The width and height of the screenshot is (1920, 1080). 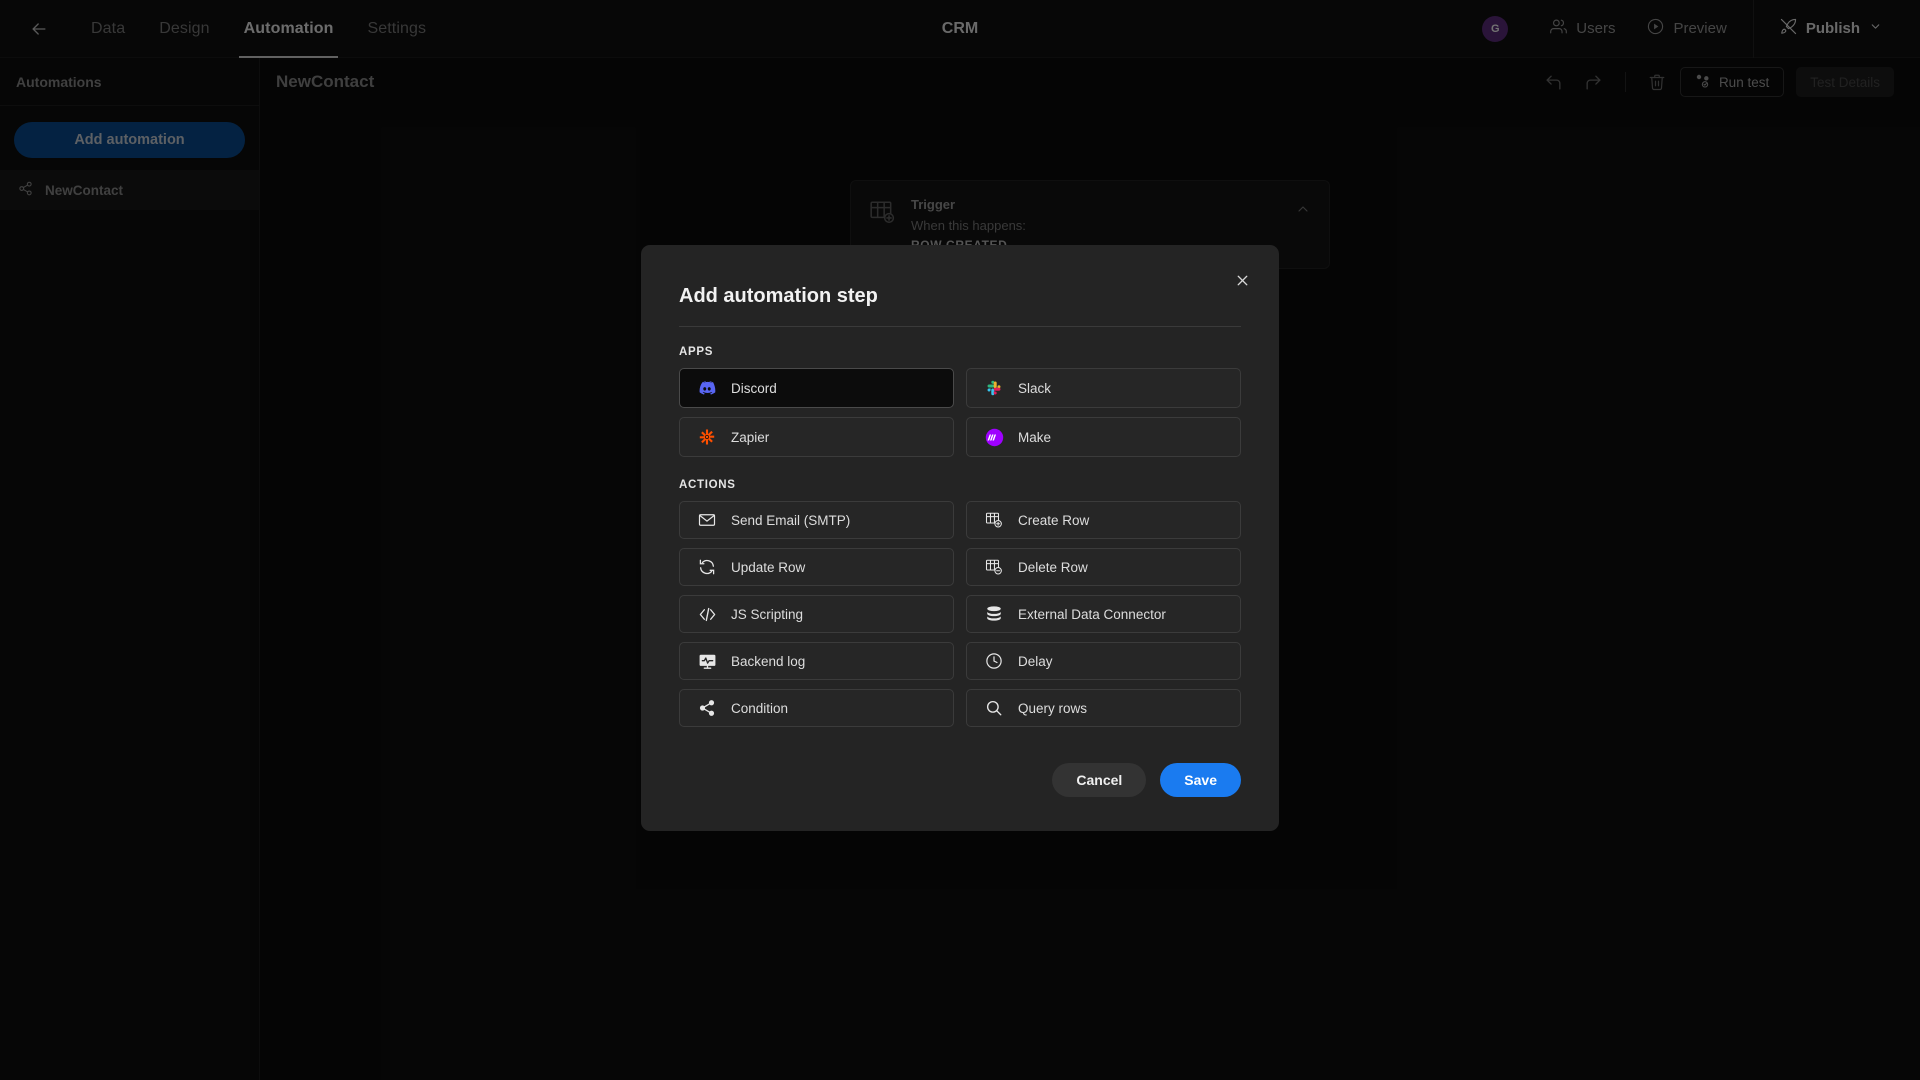 I want to click on envelope-icon, so click(x=707, y=520).